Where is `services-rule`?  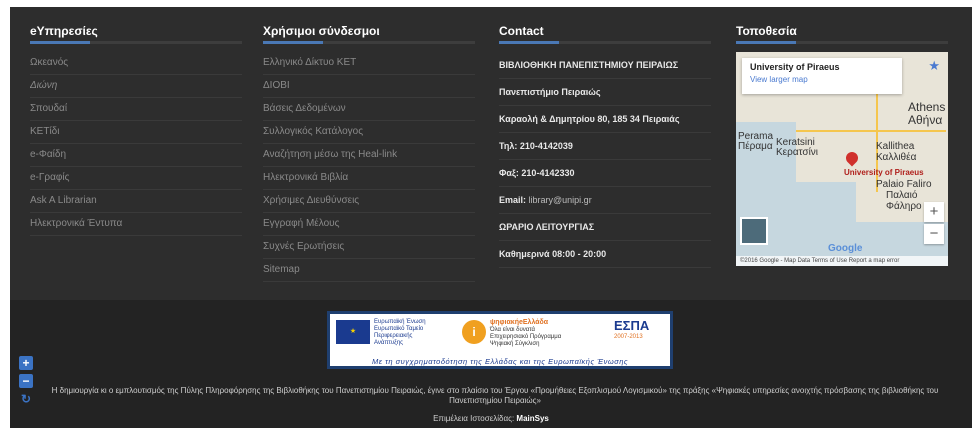 services-rule is located at coordinates (136, 42).